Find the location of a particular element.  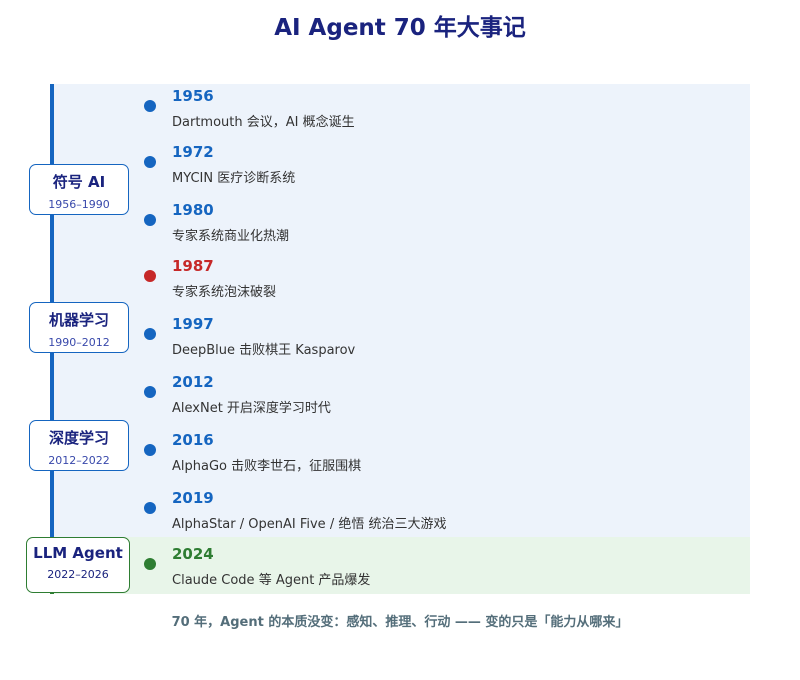

event-description: 专家系统商业化热潮 is located at coordinates (231, 236).